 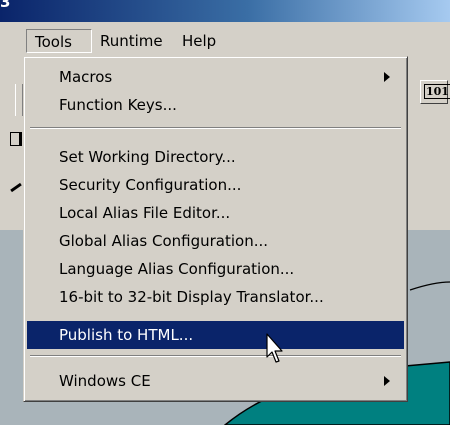 What do you see at coordinates (205, 41) in the screenshot?
I see `menu-help: Help` at bounding box center [205, 41].